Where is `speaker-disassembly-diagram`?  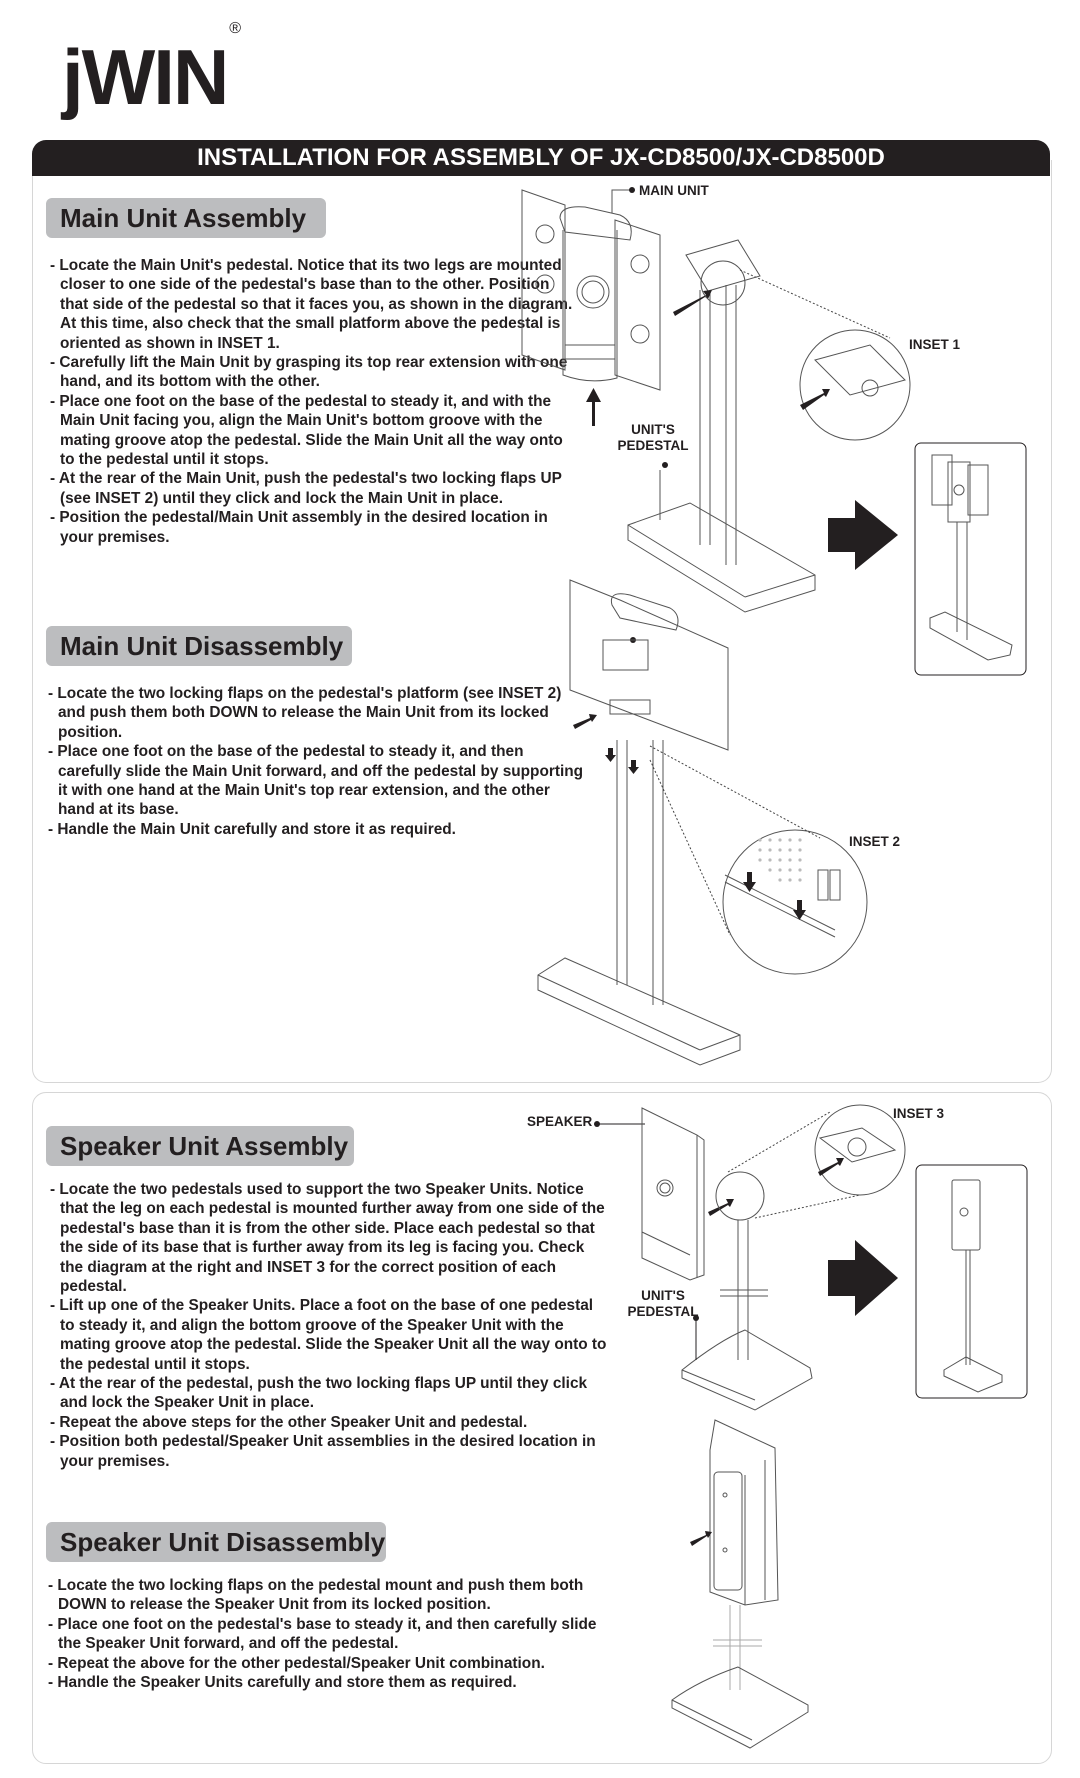
speaker-disassembly-diagram is located at coordinates (740, 1584).